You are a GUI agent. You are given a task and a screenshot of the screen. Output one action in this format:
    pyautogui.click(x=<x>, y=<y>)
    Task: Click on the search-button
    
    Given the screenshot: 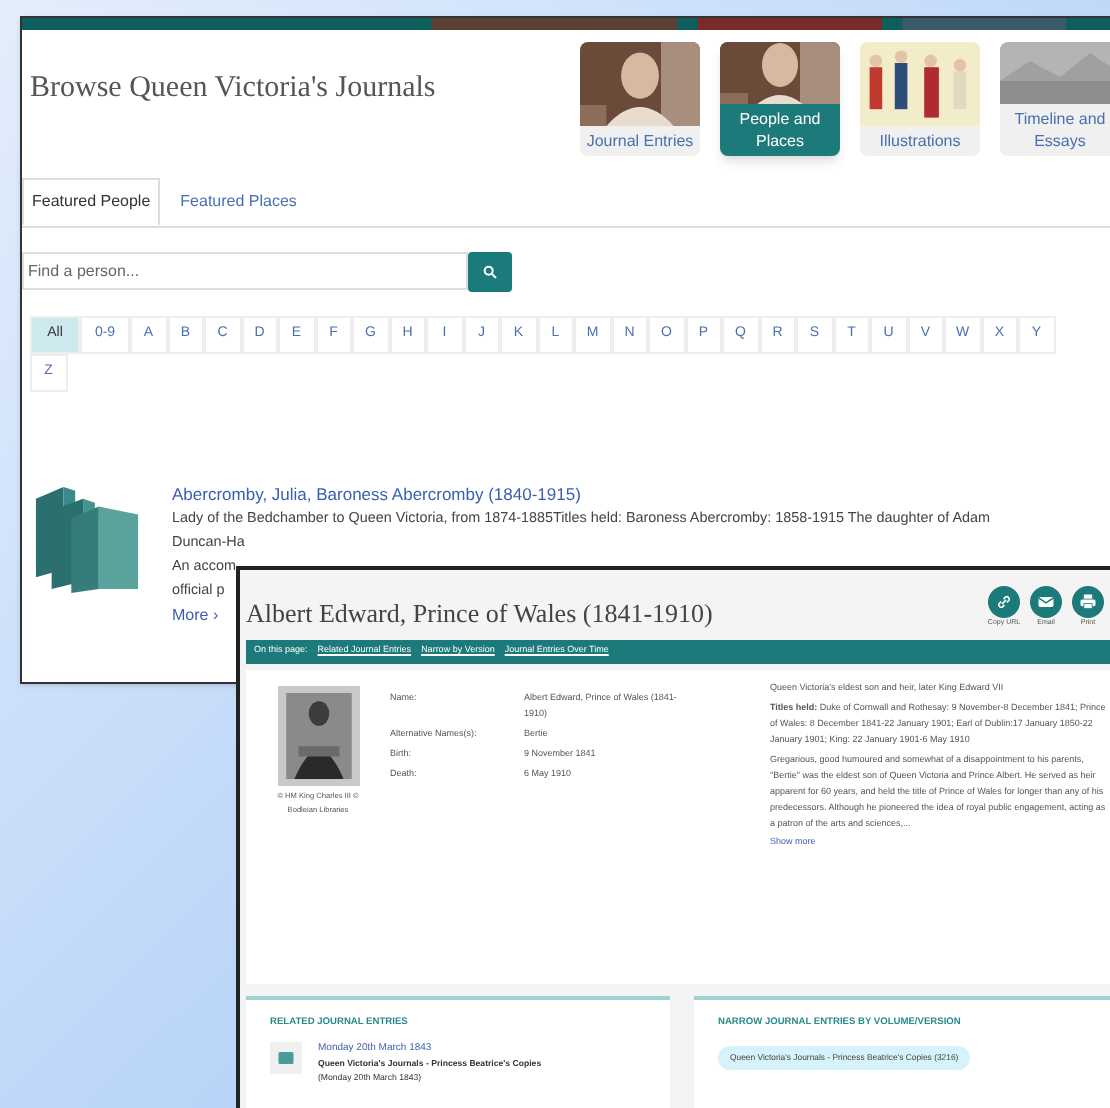 What is the action you would take?
    pyautogui.click(x=490, y=272)
    